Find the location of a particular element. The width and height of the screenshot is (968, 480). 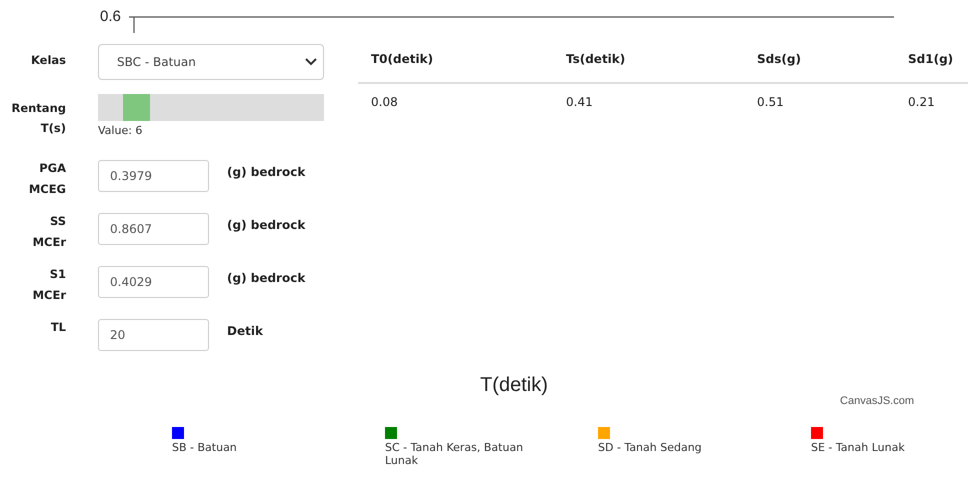

slider-thumb is located at coordinates (136, 108).